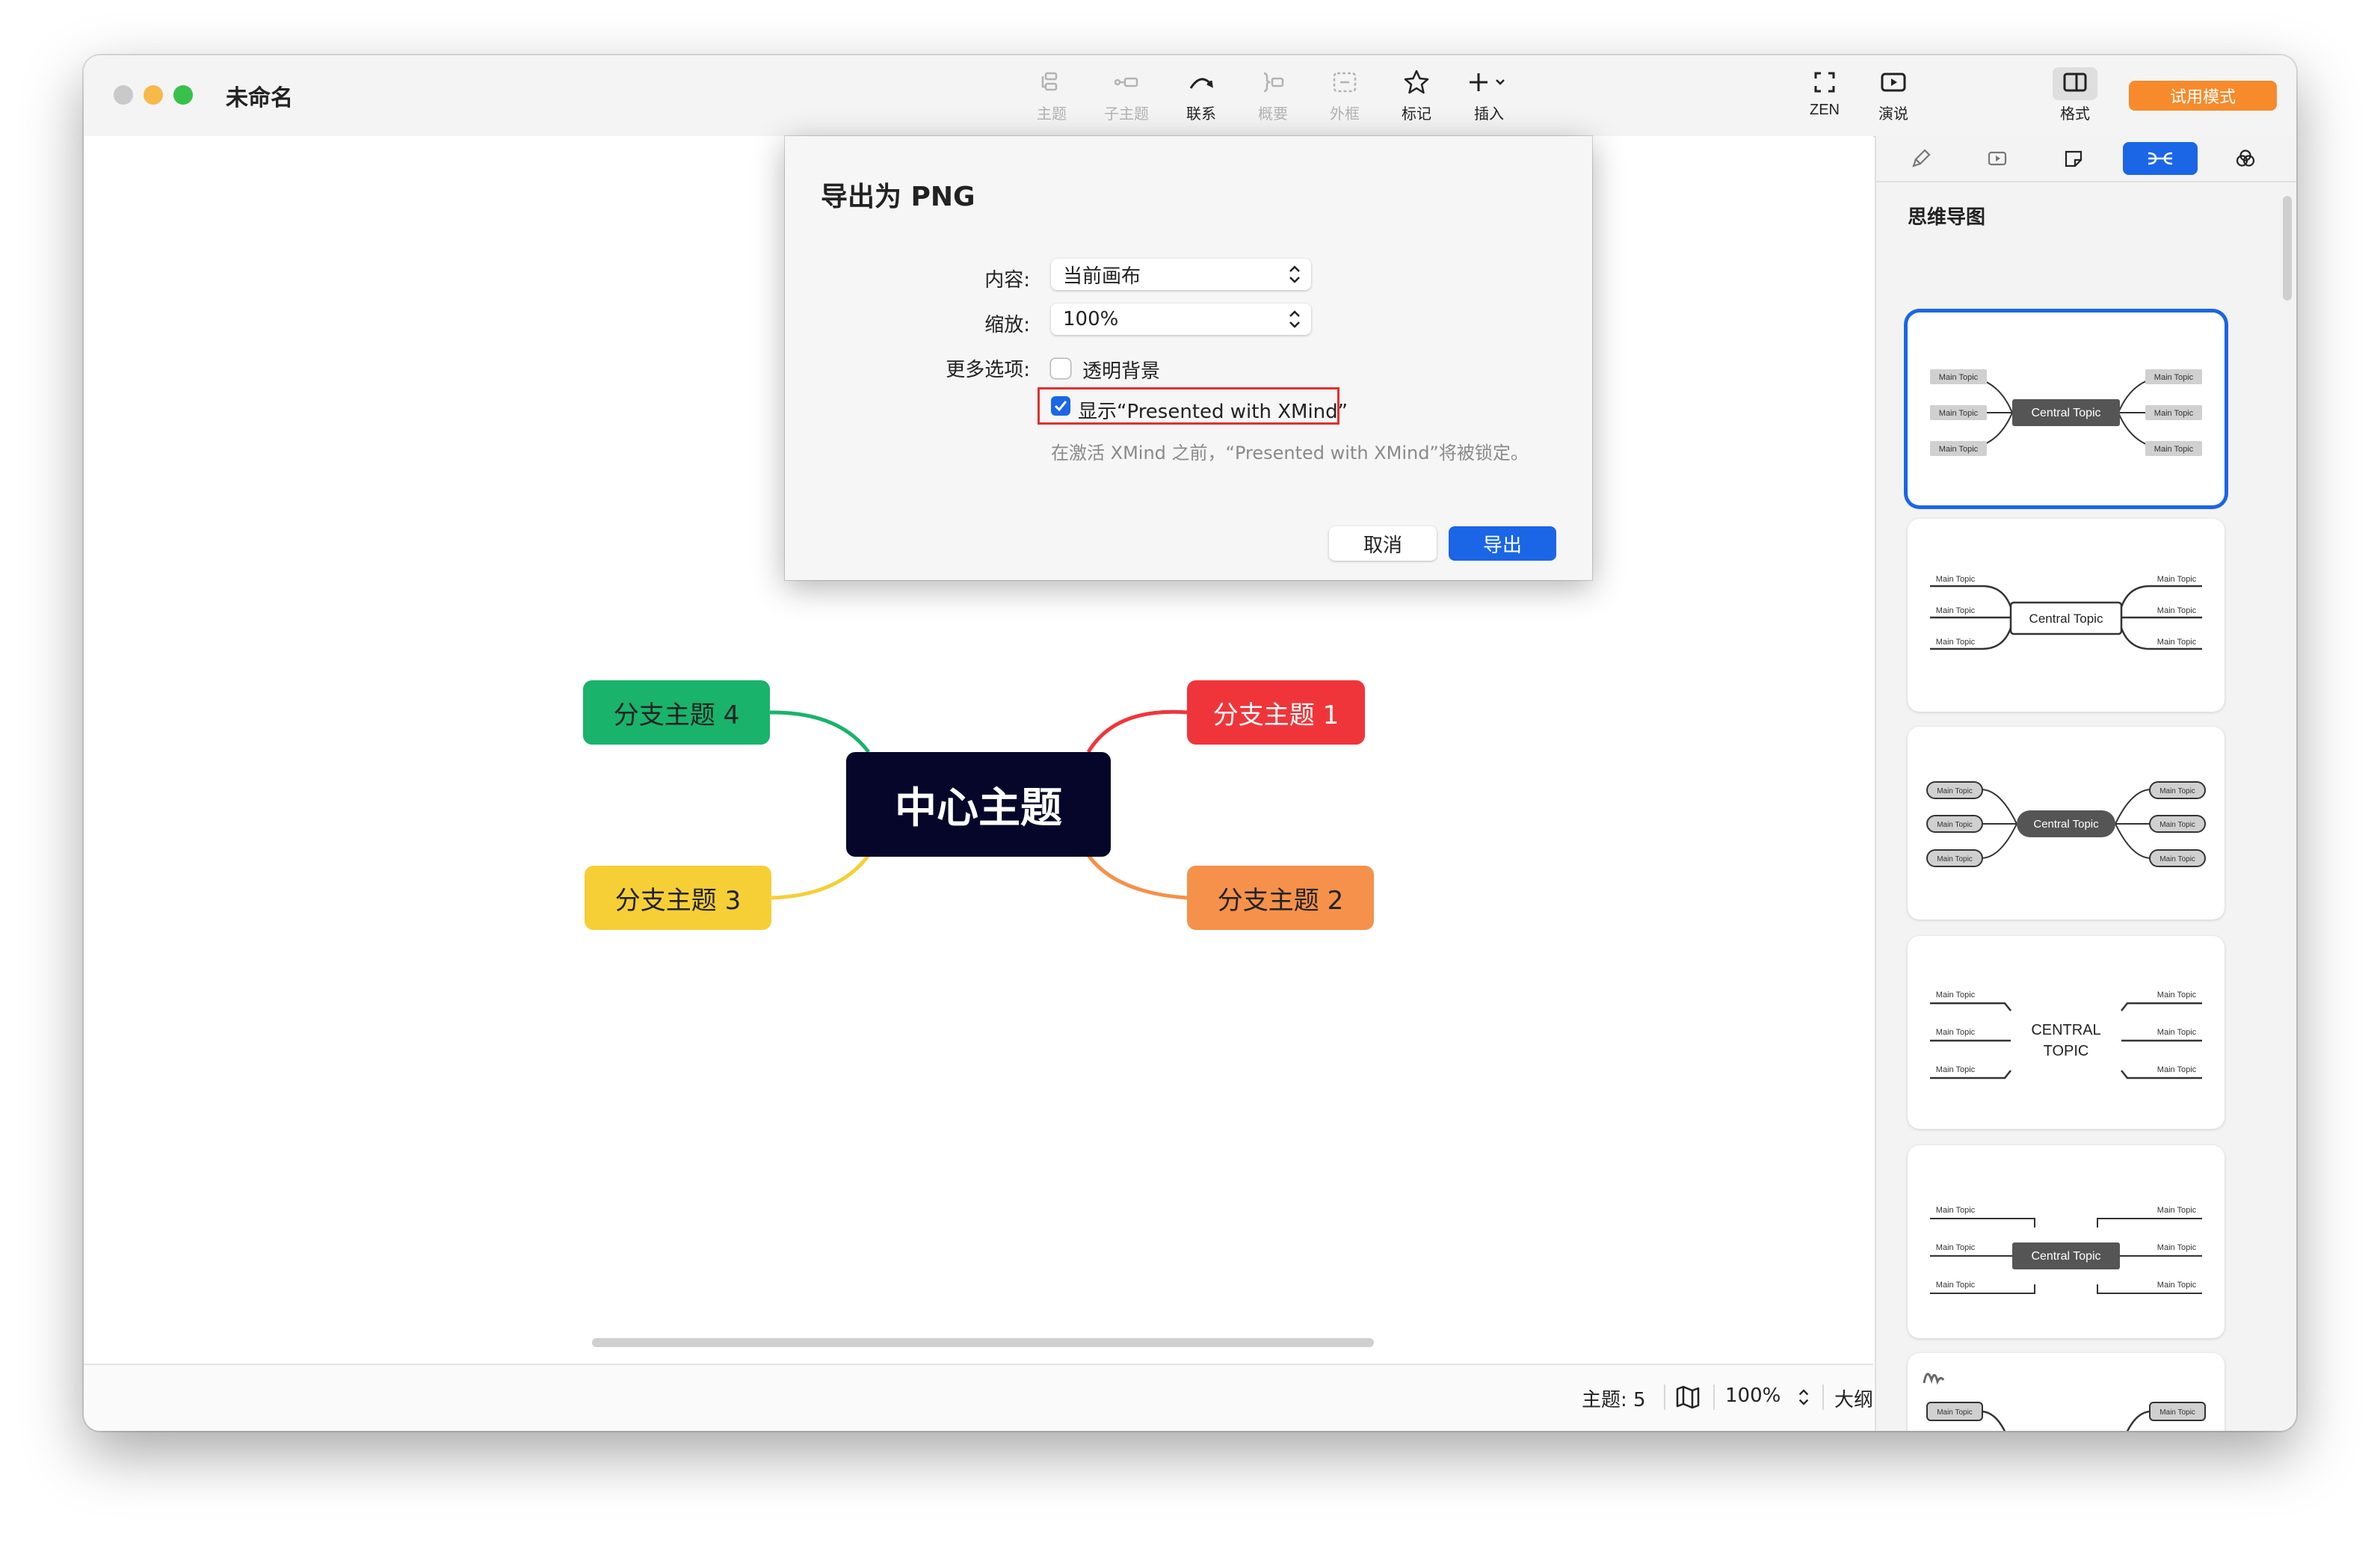  I want to click on toolbar-relationship-label: 联系, so click(1201, 114).